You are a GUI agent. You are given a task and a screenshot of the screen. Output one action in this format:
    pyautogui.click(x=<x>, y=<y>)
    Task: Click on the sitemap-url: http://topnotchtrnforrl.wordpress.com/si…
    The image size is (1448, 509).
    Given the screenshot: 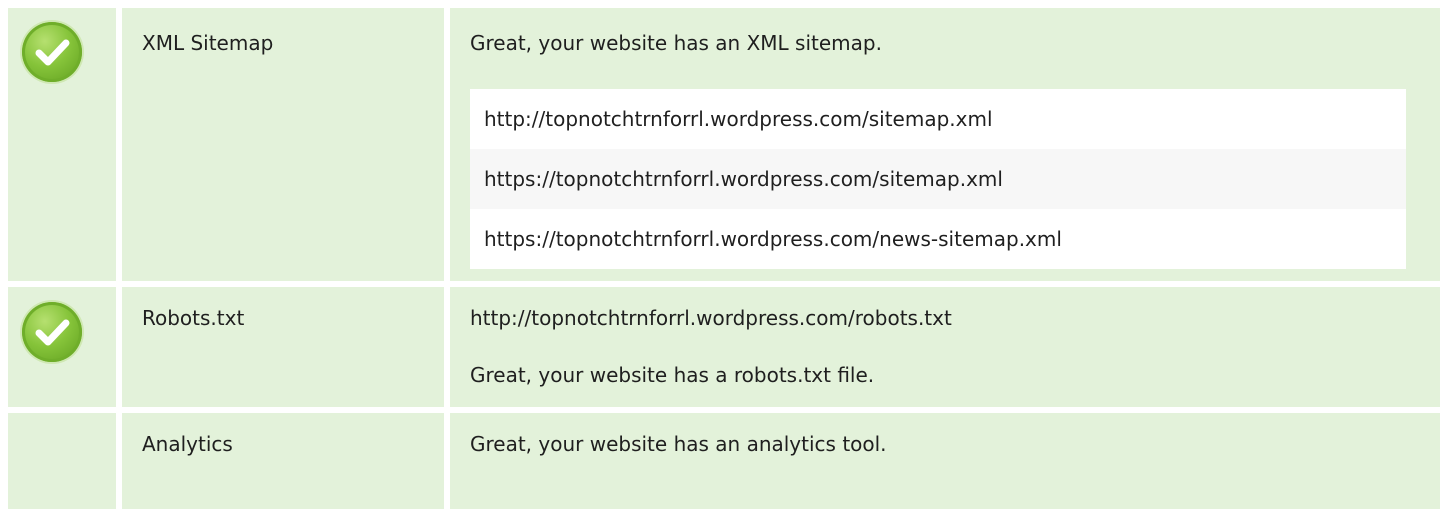 What is the action you would take?
    pyautogui.click(x=738, y=119)
    